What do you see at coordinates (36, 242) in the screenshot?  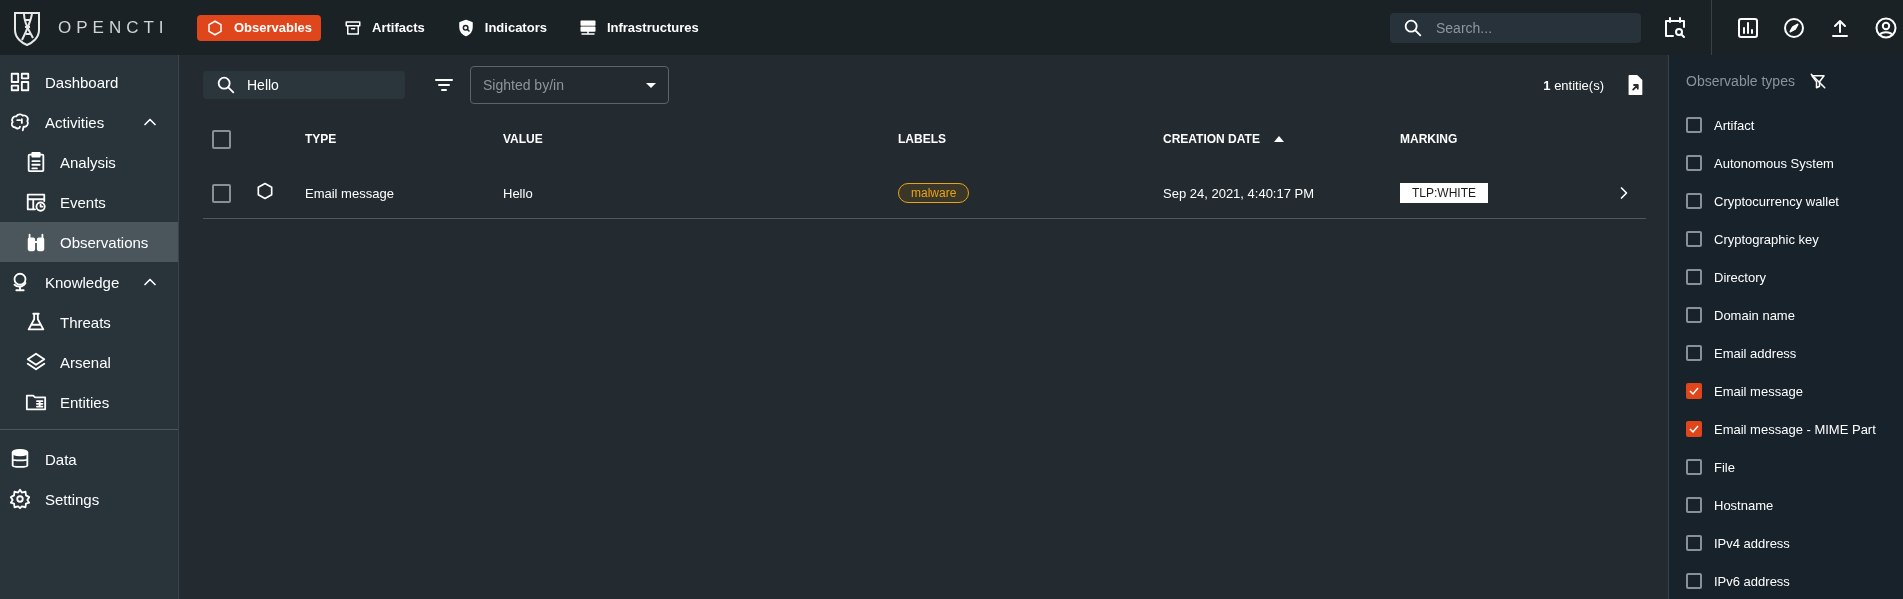 I see `binoculars-icon` at bounding box center [36, 242].